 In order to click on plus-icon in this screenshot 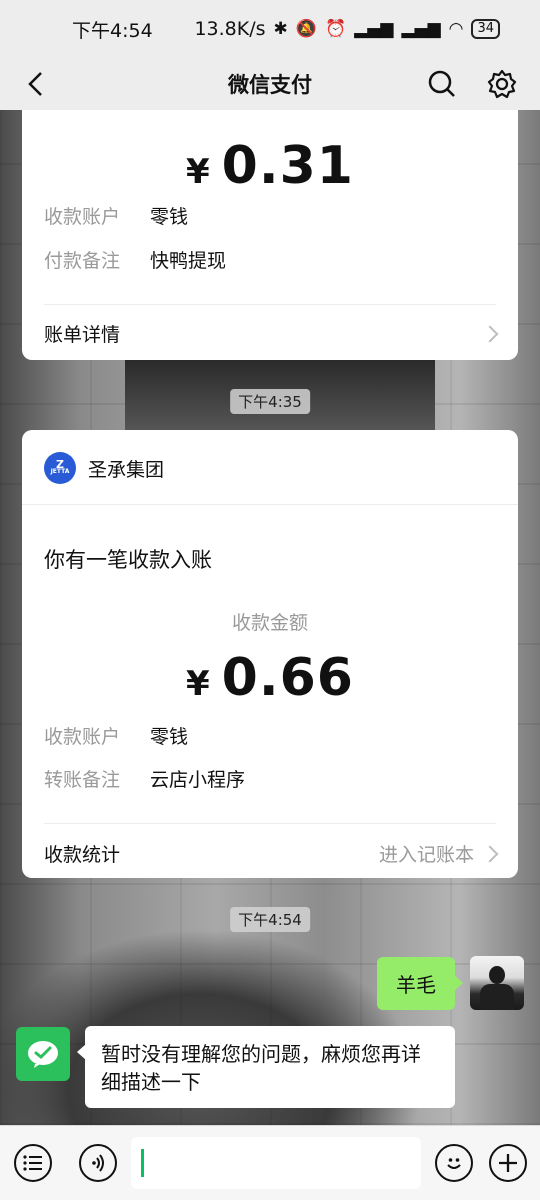, I will do `click(508, 1163)`.